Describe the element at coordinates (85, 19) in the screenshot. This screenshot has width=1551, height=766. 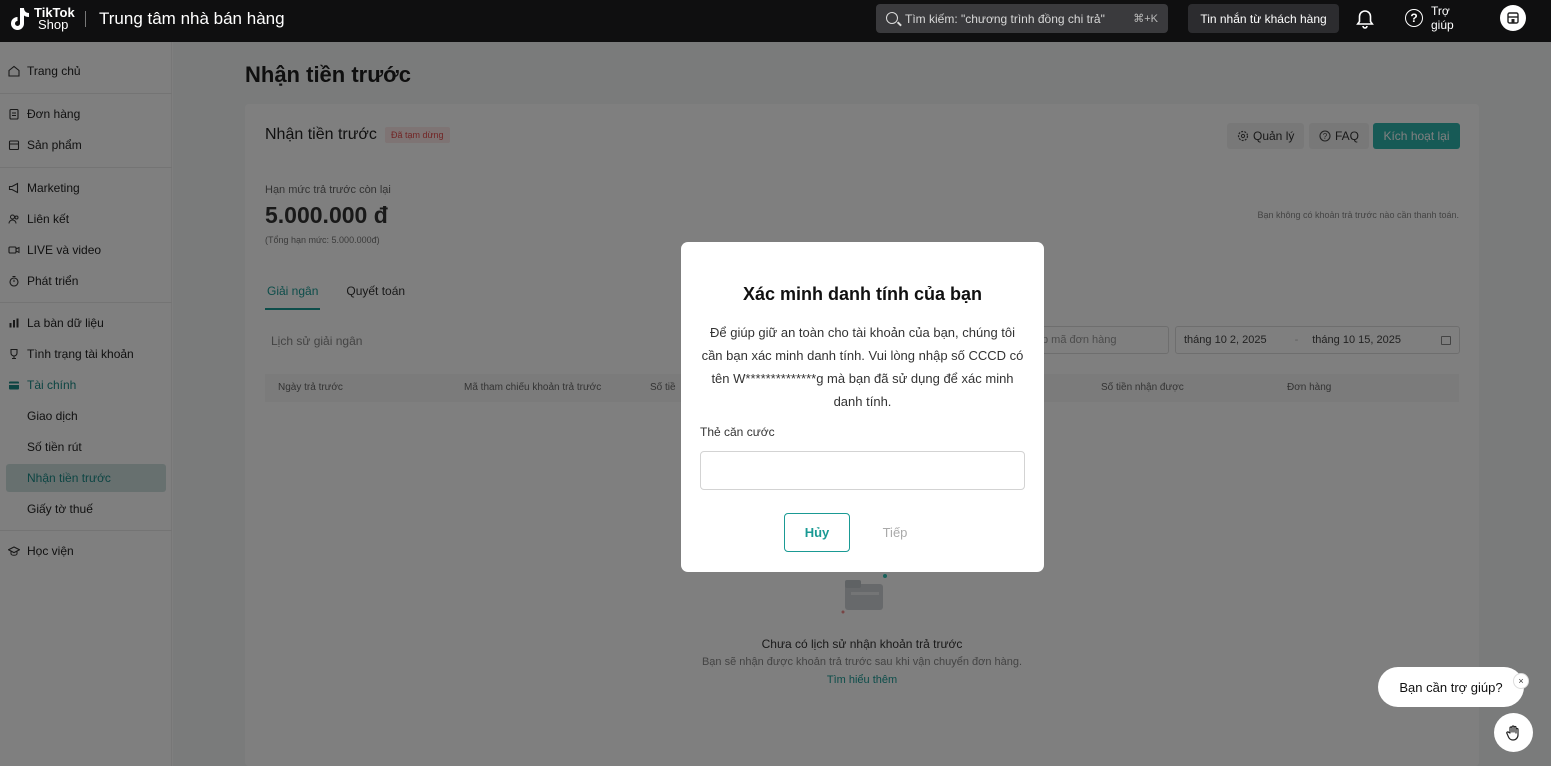
I see `logo-divider` at that location.